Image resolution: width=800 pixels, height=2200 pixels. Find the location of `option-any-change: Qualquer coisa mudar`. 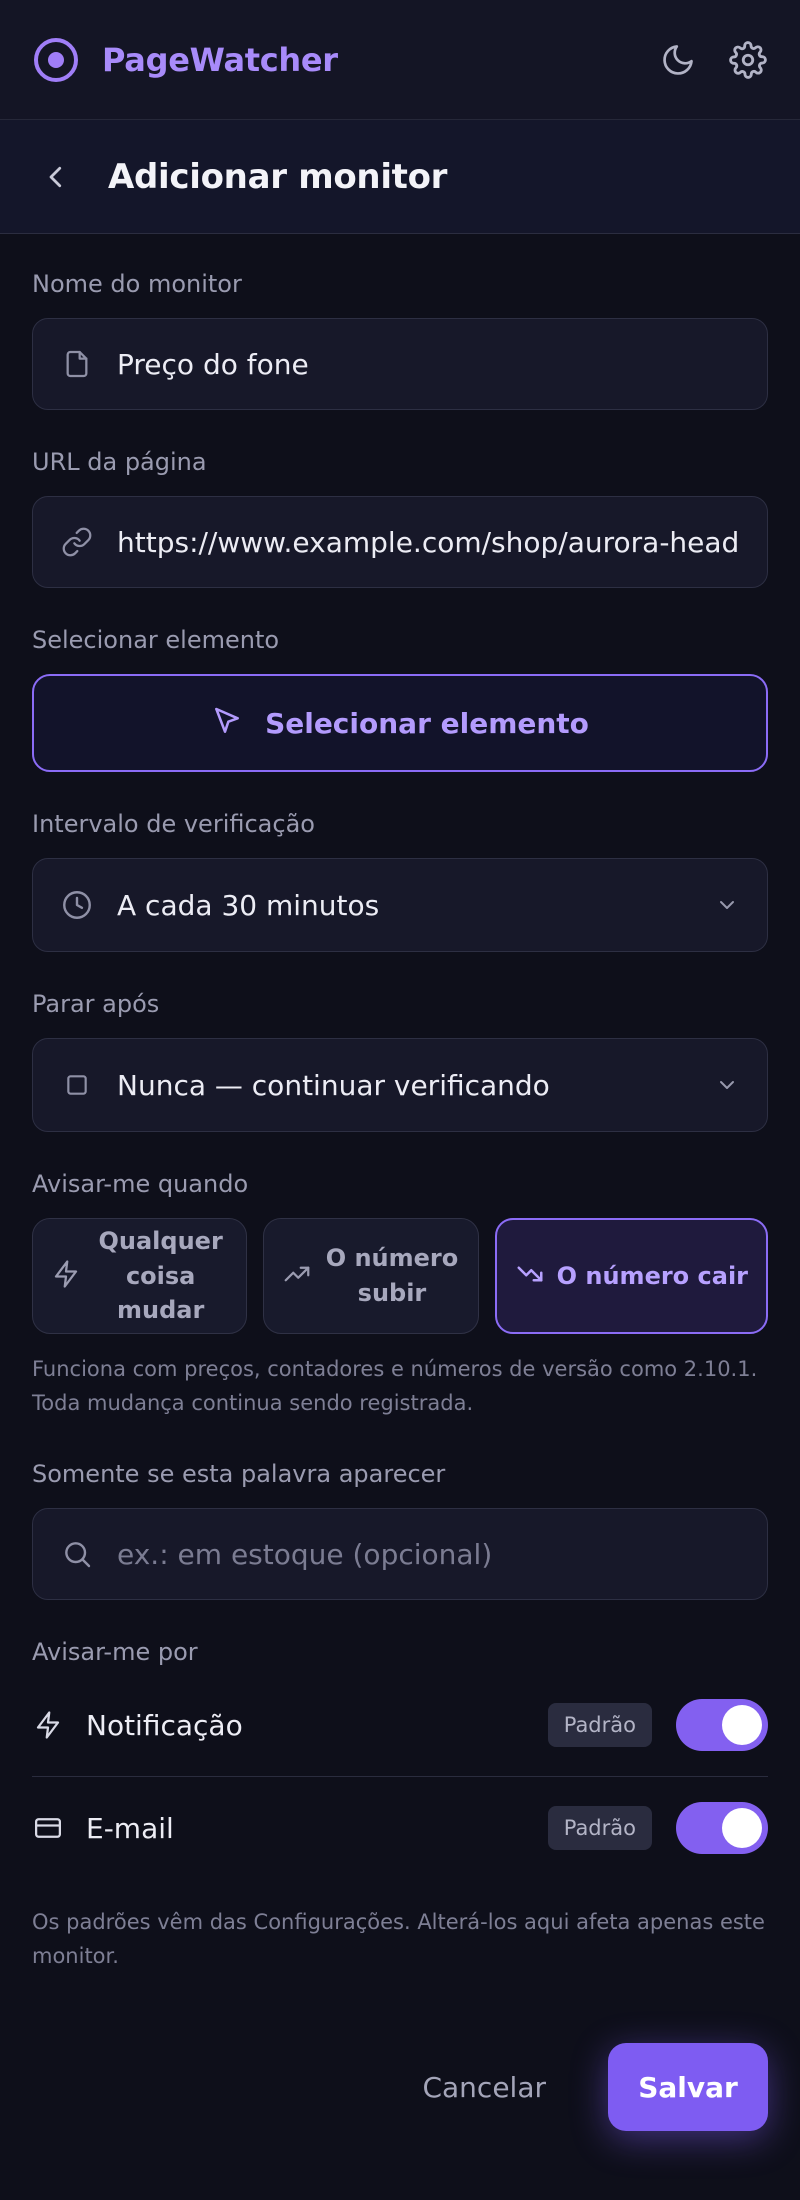

option-any-change: Qualquer coisa mudar is located at coordinates (140, 1276).